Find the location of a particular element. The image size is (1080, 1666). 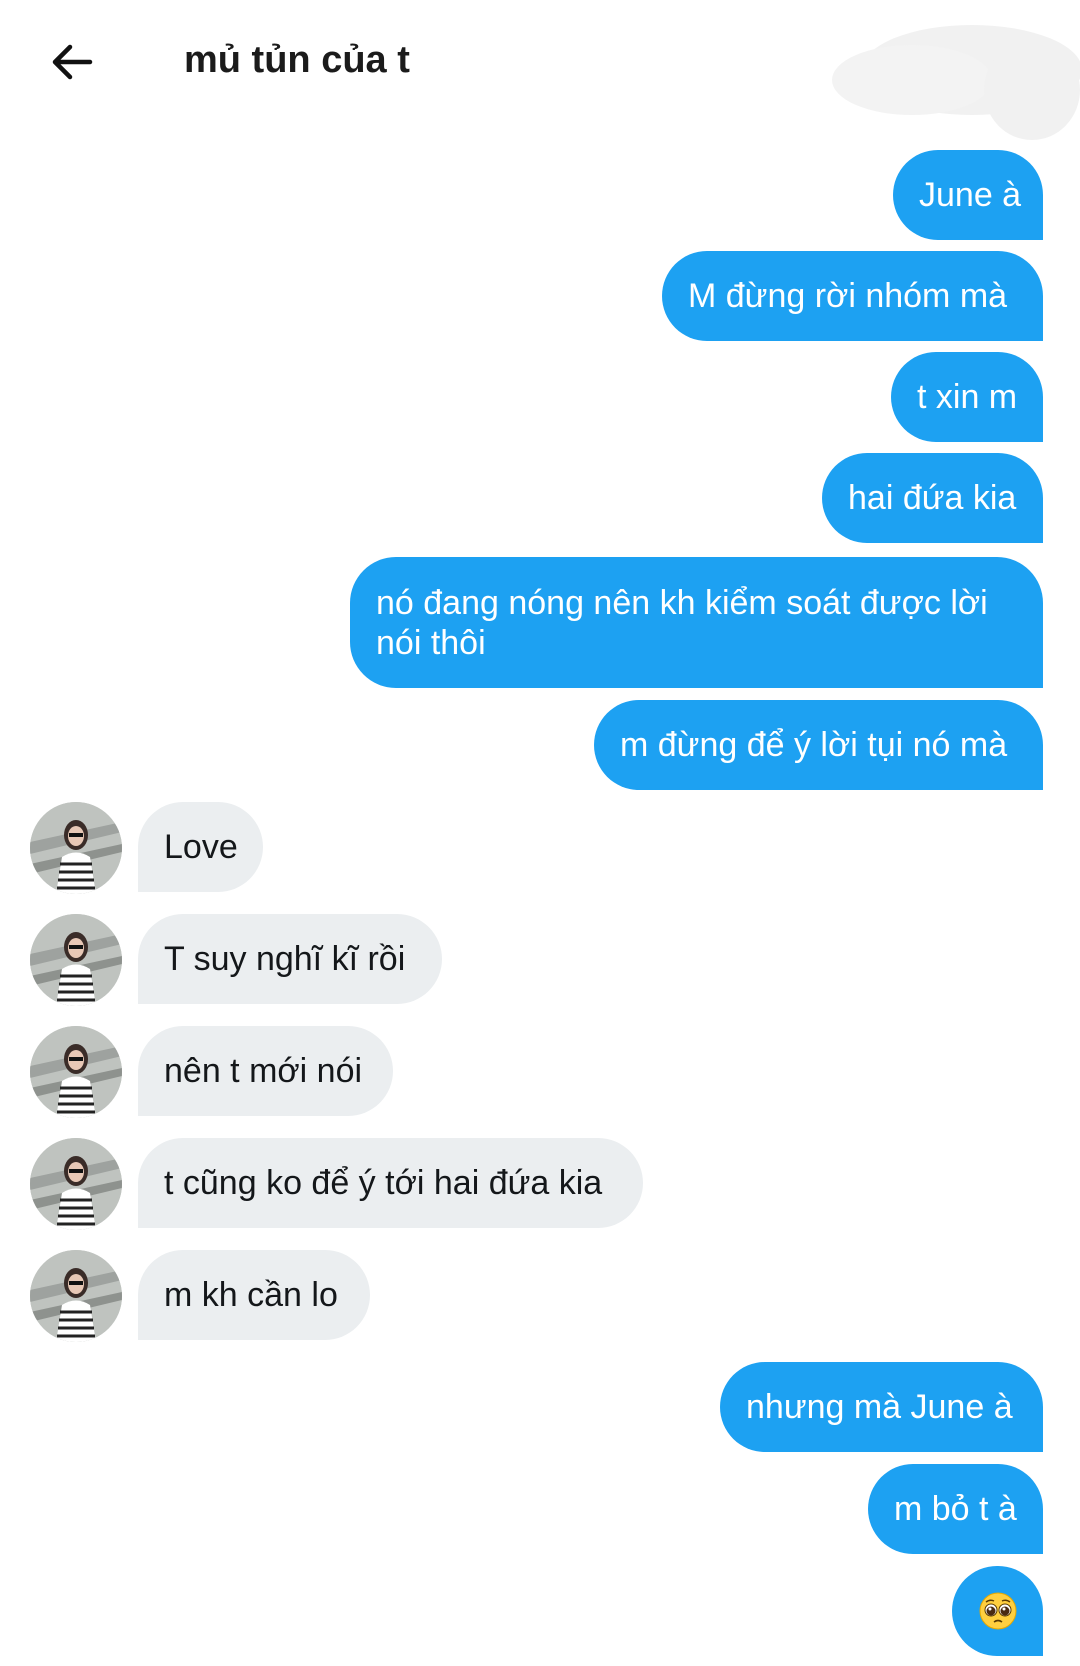

message-incoming: Love is located at coordinates (200, 847).